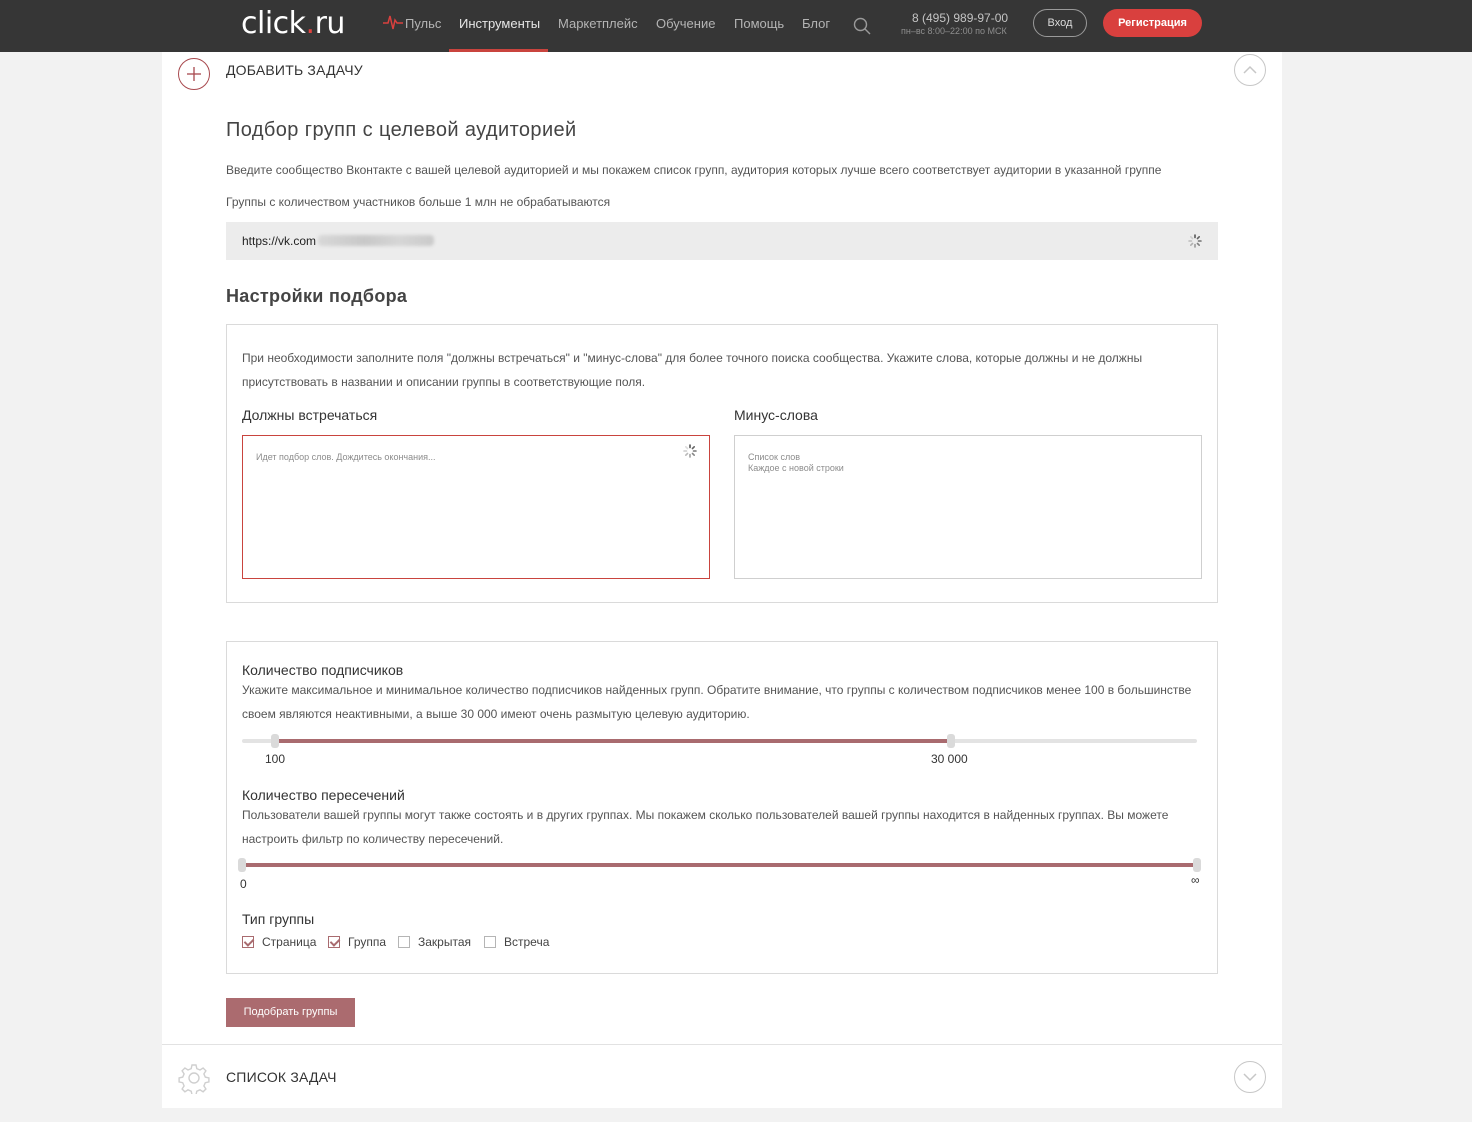 This screenshot has height=1122, width=1472. I want to click on checkbox-label: Группа, so click(367, 942).